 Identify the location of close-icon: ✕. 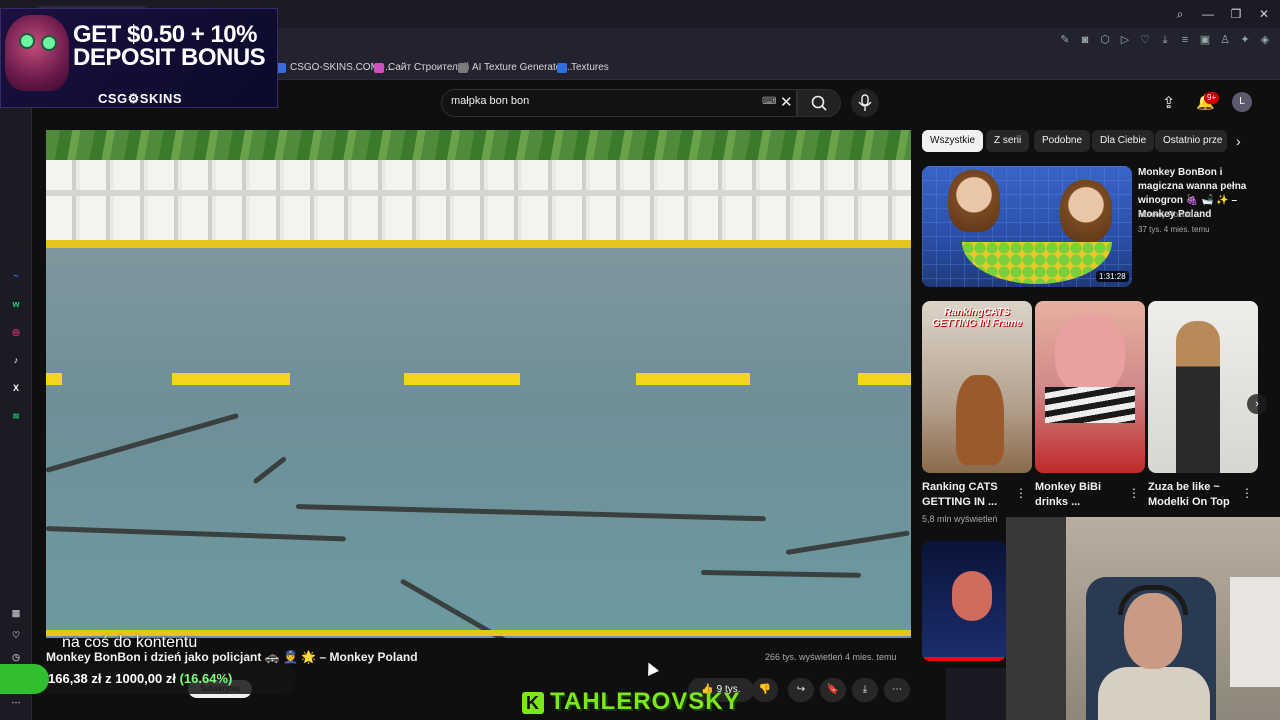
(1264, 14).